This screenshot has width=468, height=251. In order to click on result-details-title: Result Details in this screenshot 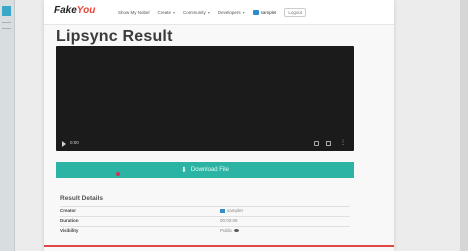, I will do `click(81, 198)`.